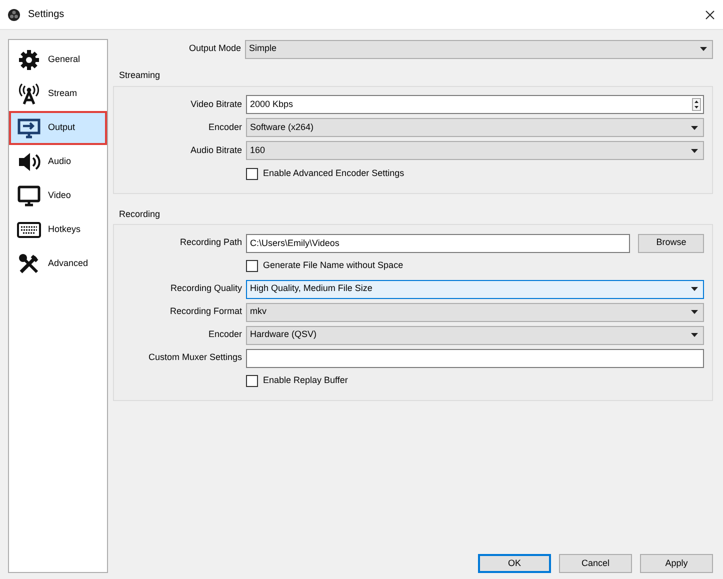  Describe the element at coordinates (214, 49) in the screenshot. I see `field-label: Output Mode` at that location.